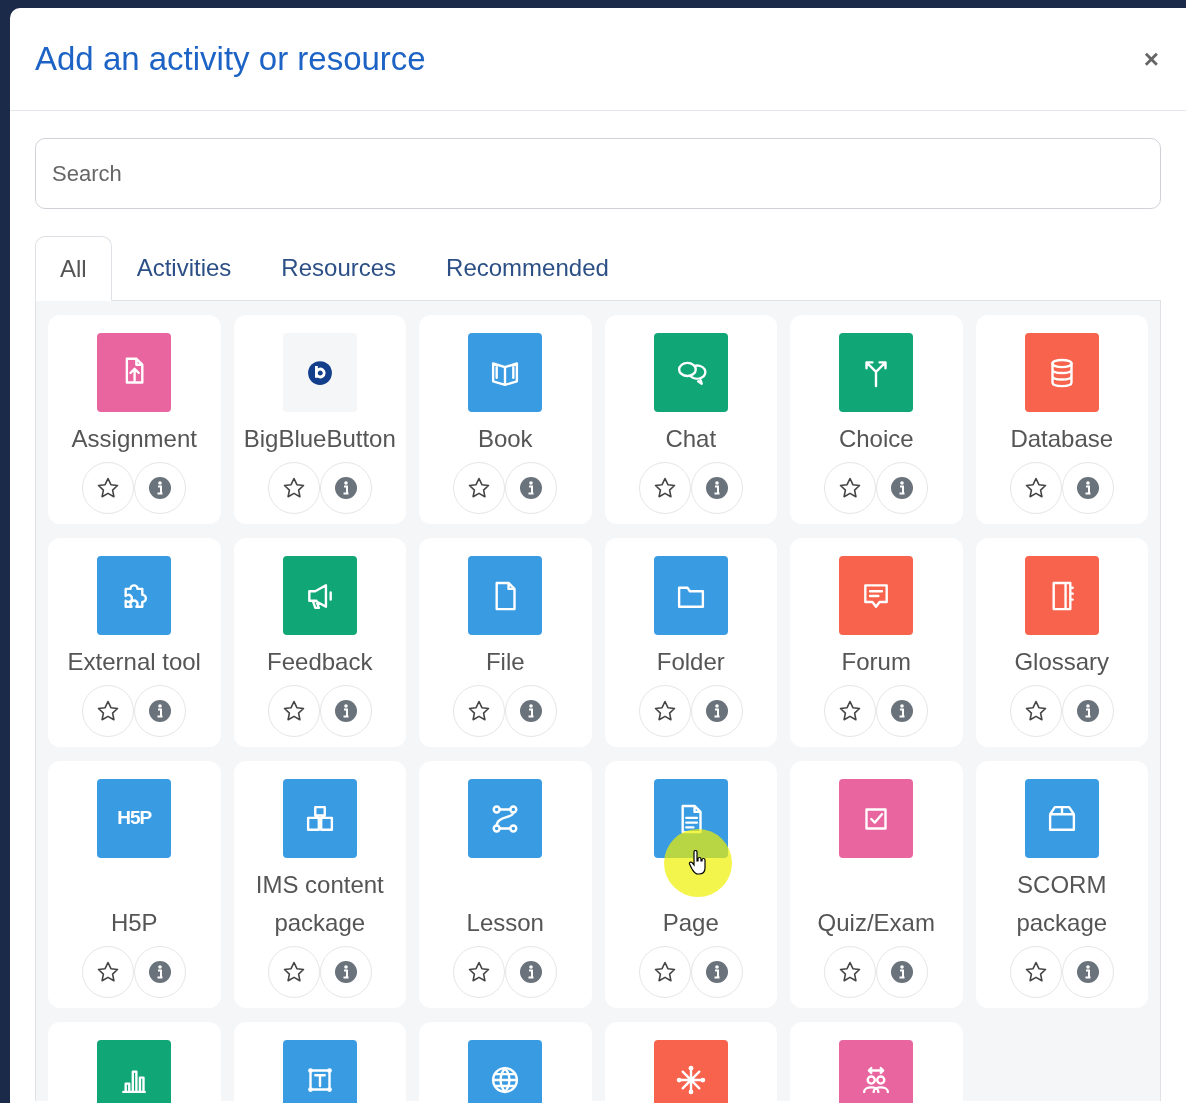 This screenshot has height=1103, width=1186. Describe the element at coordinates (319, 439) in the screenshot. I see `activity-label: BigBlueButton` at that location.